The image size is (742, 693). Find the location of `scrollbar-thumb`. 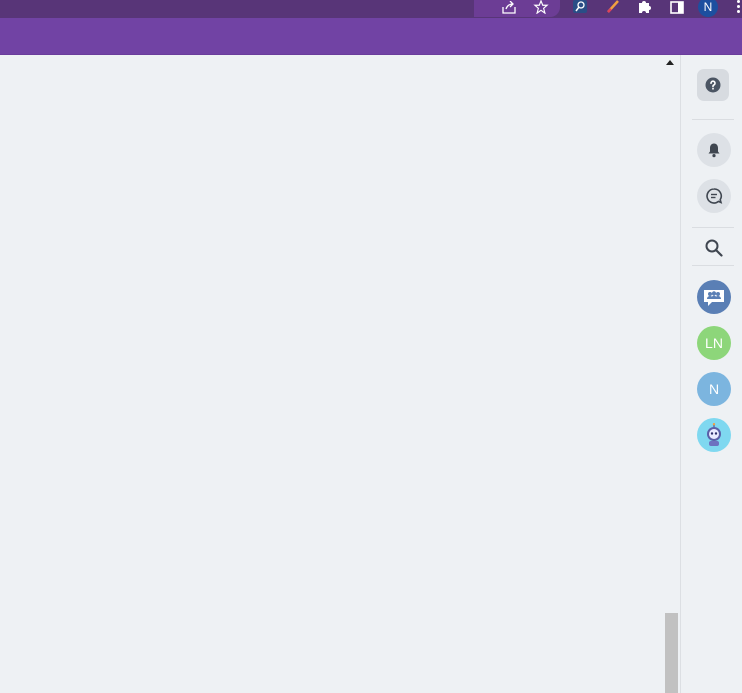

scrollbar-thumb is located at coordinates (671, 653).